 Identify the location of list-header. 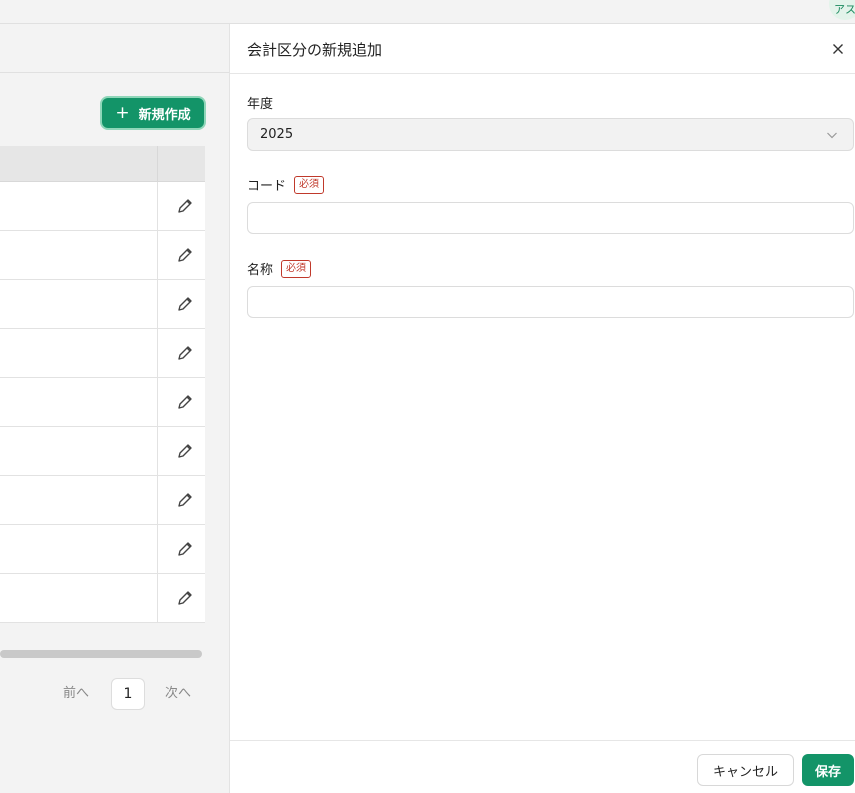
(115, 48).